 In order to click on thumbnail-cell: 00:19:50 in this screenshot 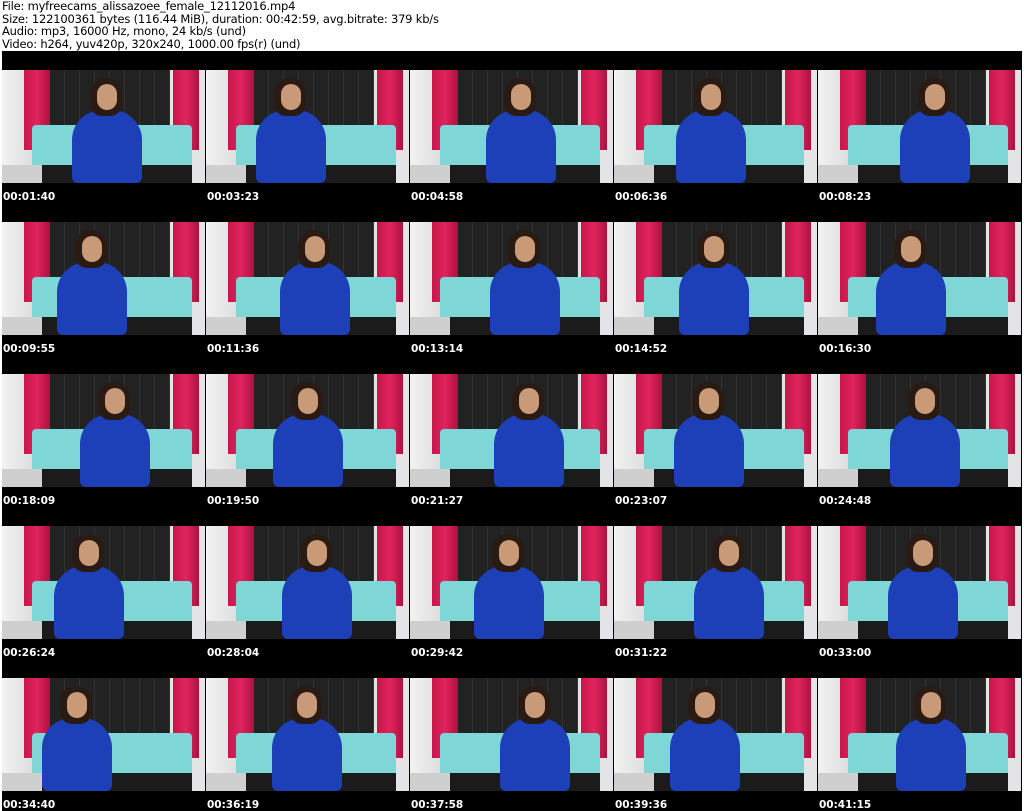, I will do `click(308, 431)`.